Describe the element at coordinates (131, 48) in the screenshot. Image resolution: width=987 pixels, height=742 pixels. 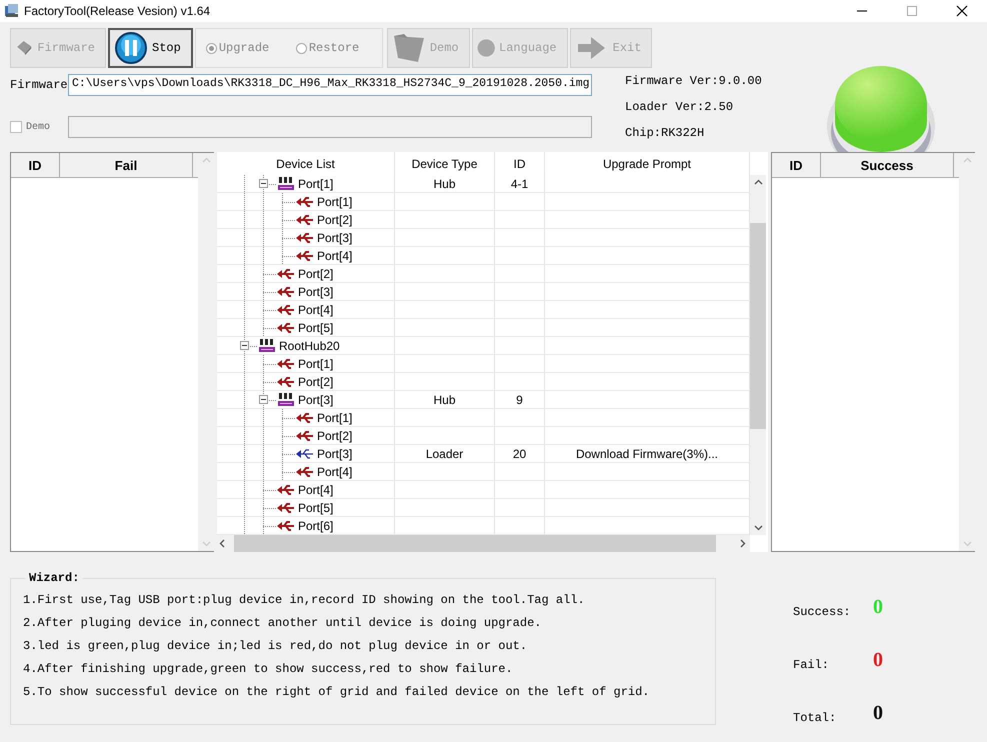
I see `pause-icon` at that location.